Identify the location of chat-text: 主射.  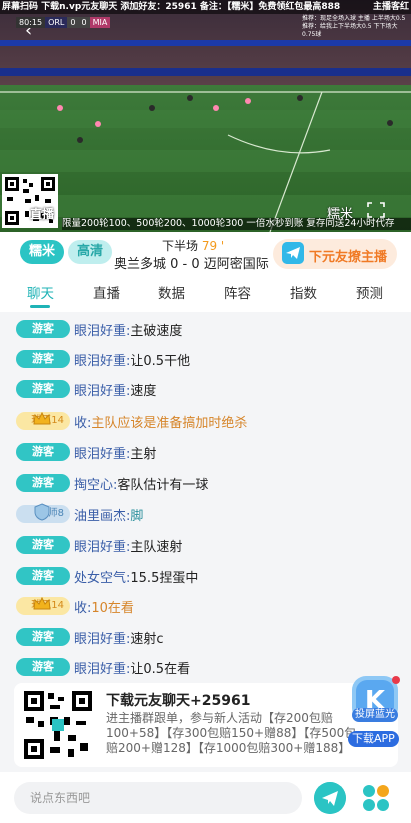
(143, 454).